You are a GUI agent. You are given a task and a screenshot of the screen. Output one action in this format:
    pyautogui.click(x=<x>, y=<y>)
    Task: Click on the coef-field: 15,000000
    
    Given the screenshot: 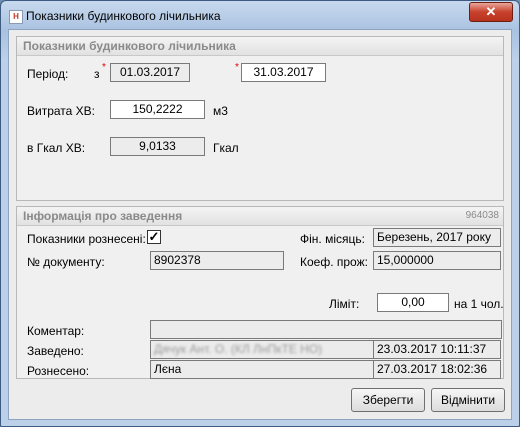 What is the action you would take?
    pyautogui.click(x=437, y=260)
    